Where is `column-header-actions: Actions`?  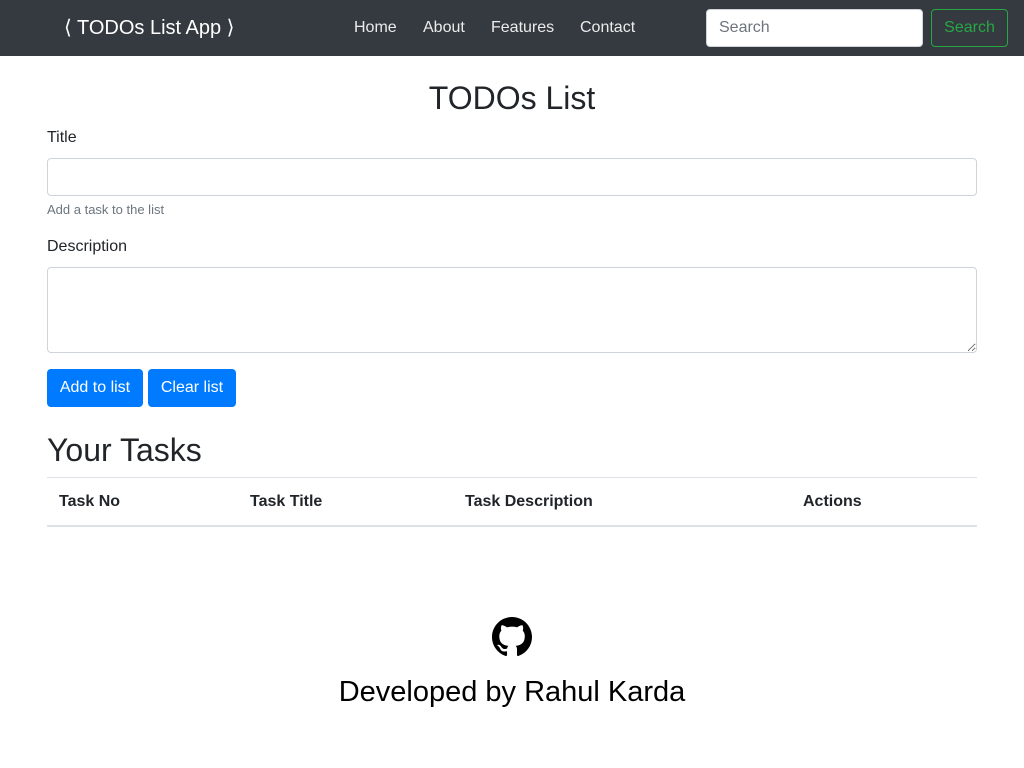 column-header-actions: Actions is located at coordinates (832, 501).